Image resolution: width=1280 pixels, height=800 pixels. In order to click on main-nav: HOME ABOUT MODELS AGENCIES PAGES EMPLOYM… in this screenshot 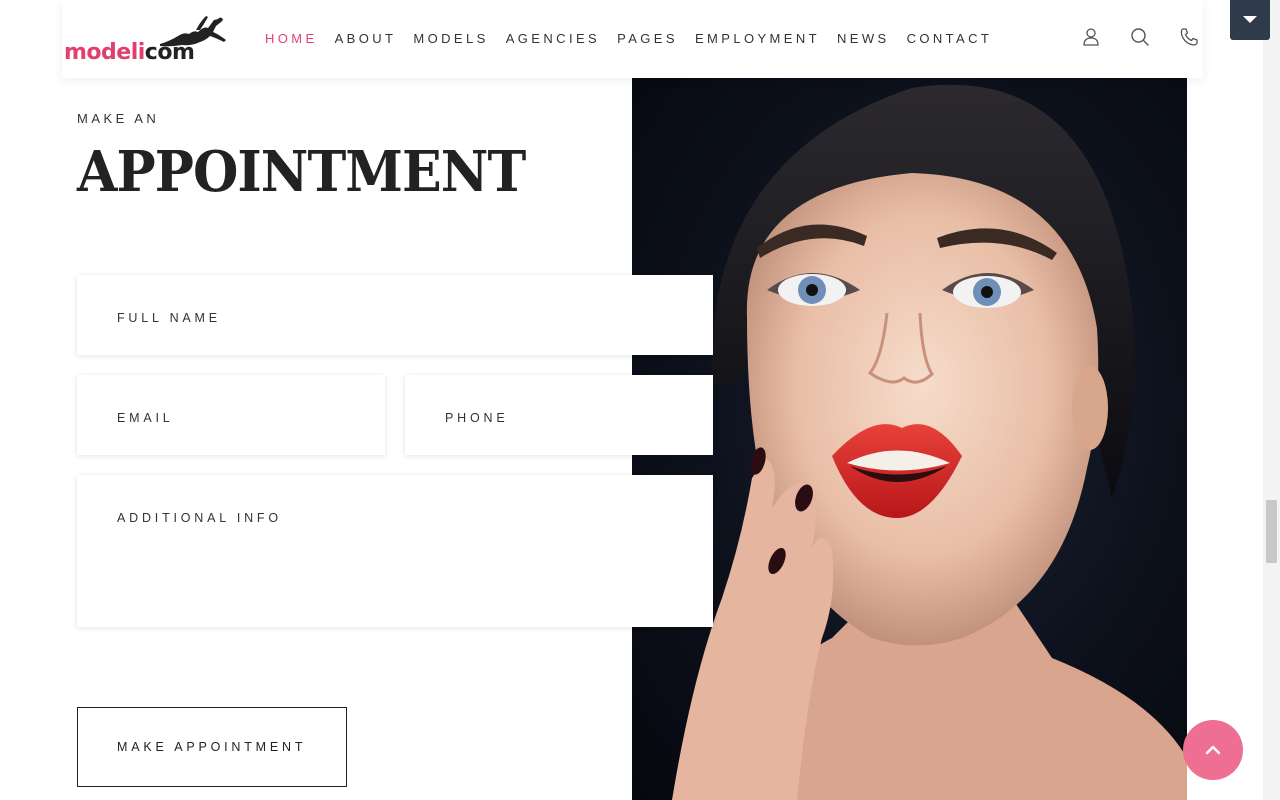, I will do `click(637, 39)`.